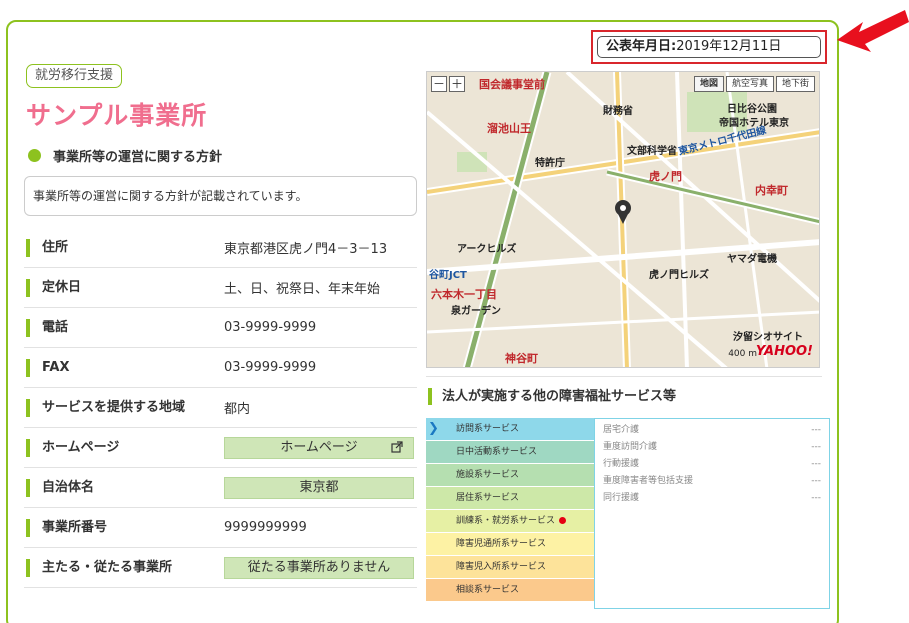  Describe the element at coordinates (795, 84) in the screenshot. I see `tab-underground: 地下街` at that location.